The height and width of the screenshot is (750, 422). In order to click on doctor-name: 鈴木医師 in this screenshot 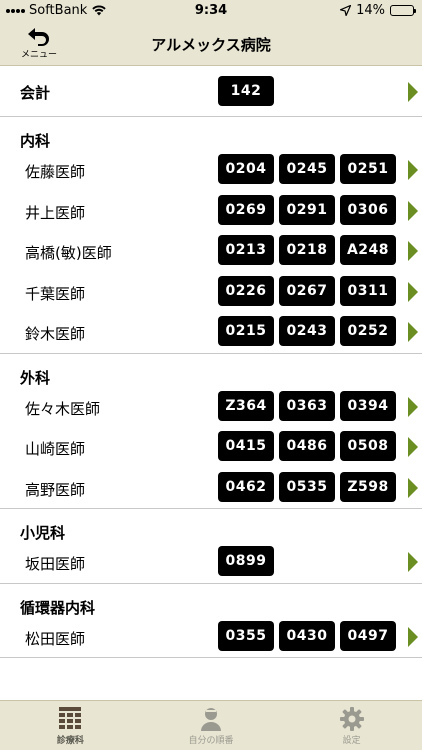, I will do `click(55, 334)`.